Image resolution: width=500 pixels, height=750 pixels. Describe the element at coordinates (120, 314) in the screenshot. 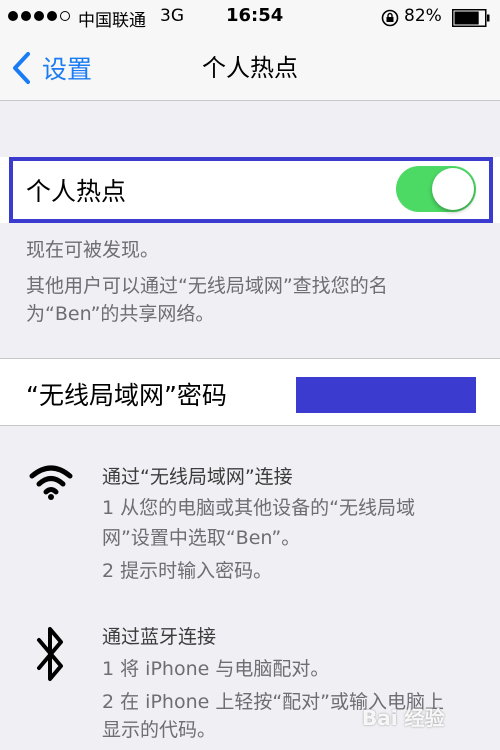

I see `description-line-2: 为“Ben”的共享网络。` at that location.